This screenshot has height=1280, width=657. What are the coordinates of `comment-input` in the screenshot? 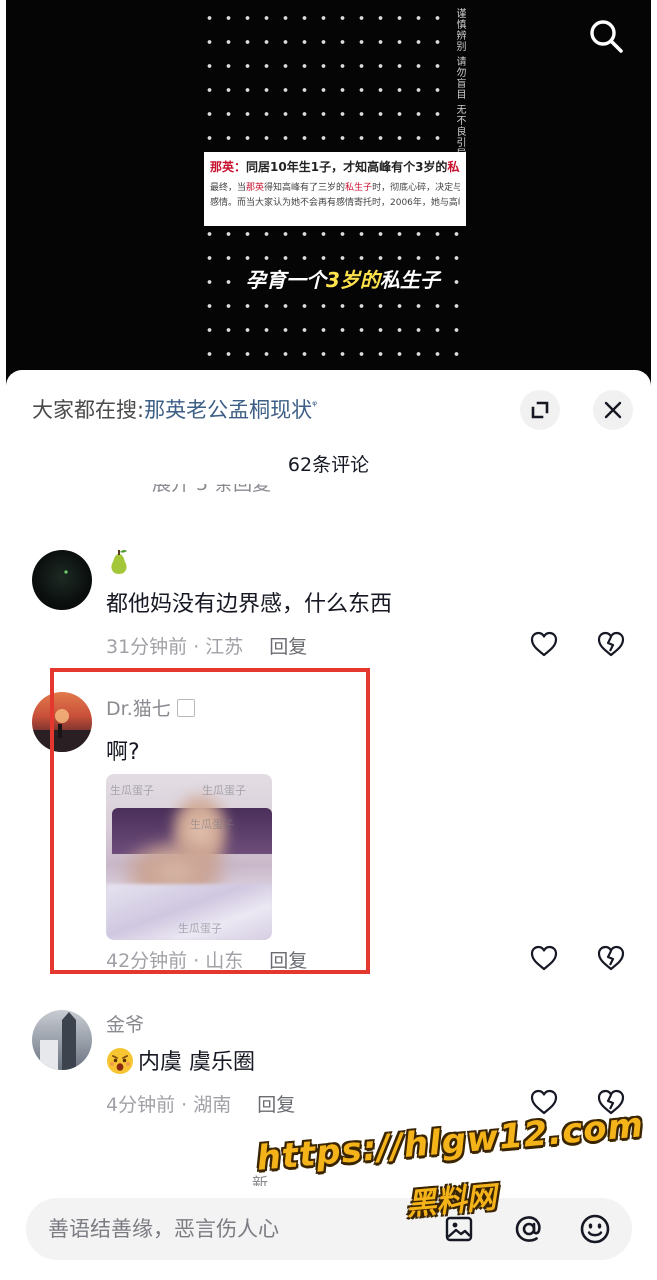 It's located at (238, 1229).